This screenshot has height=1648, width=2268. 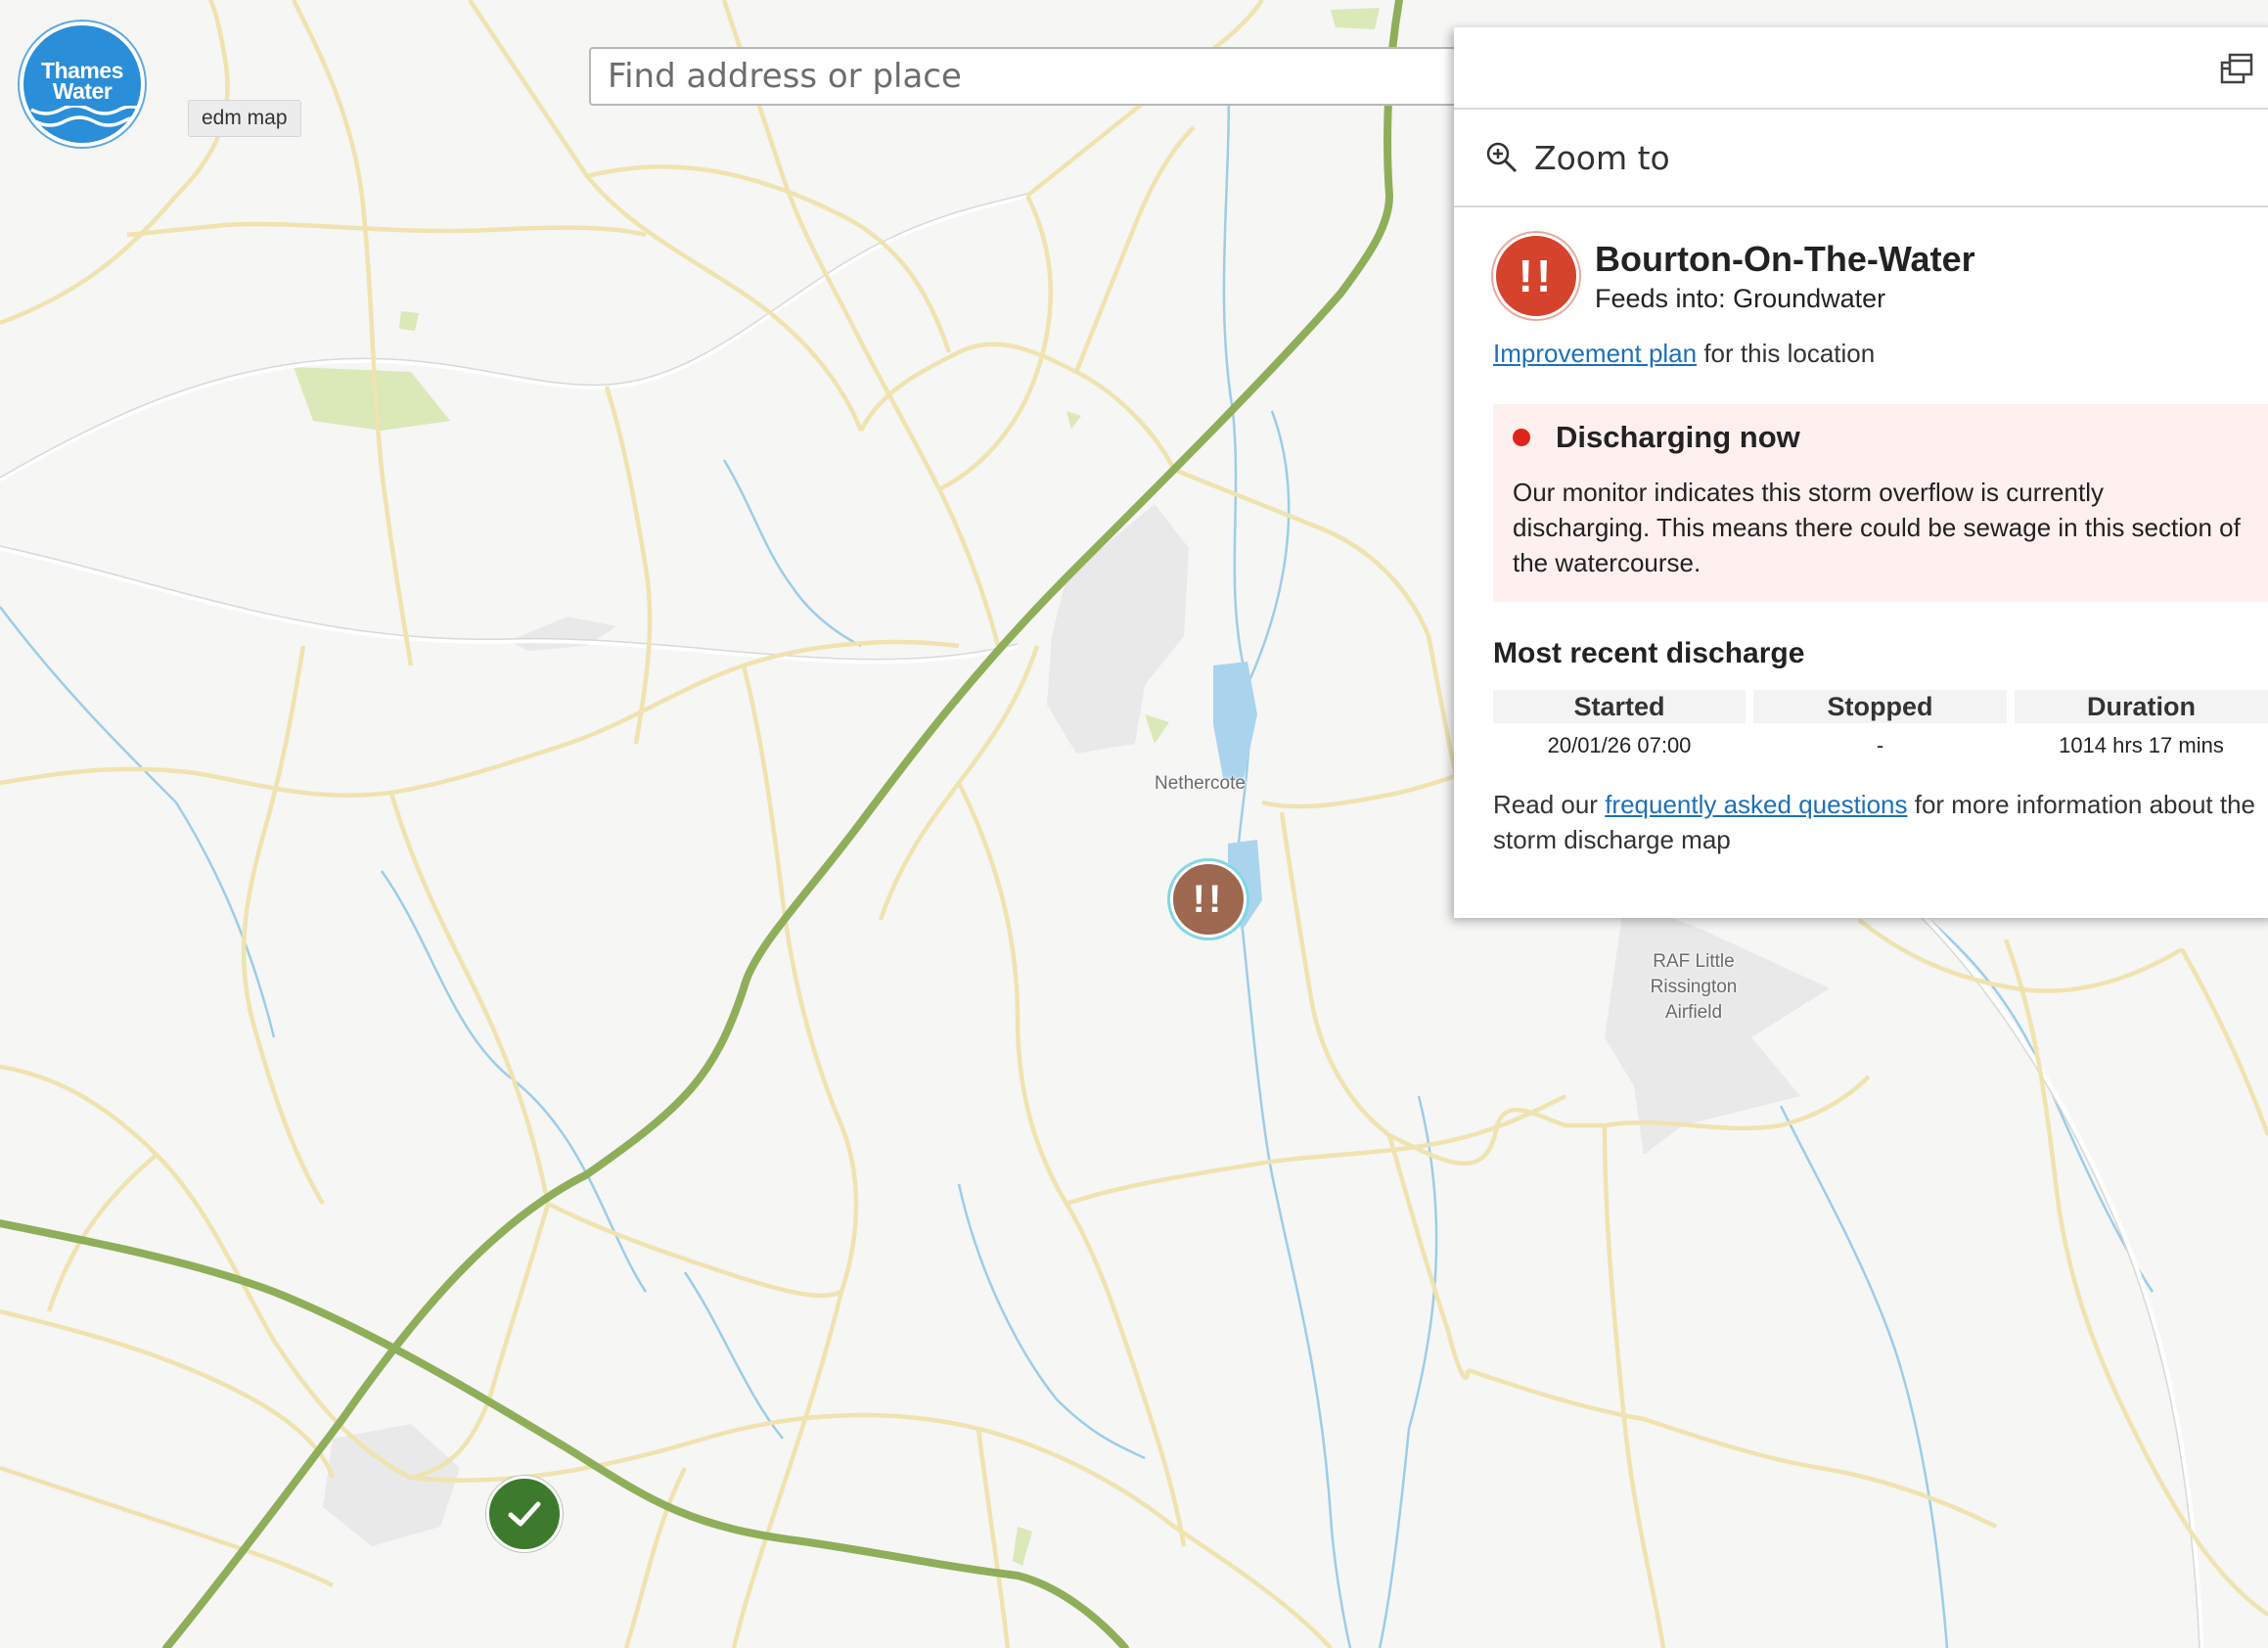 I want to click on raf-label-line1: RAF Little, so click(x=1694, y=962).